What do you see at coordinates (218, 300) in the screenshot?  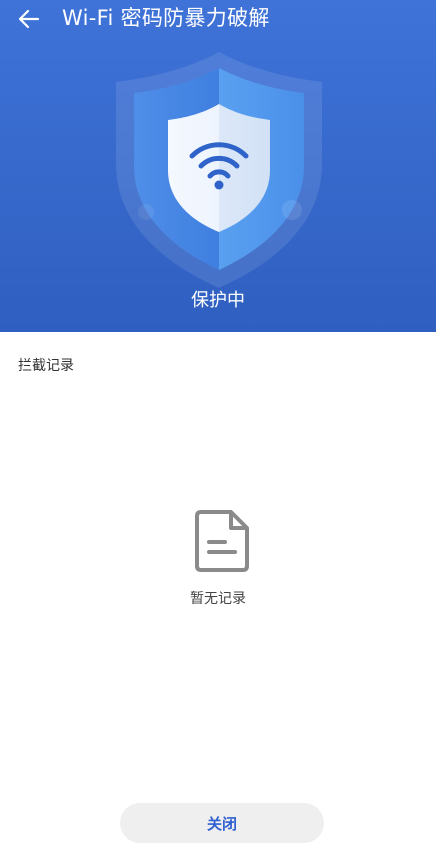 I see `protection-status: 保护中` at bounding box center [218, 300].